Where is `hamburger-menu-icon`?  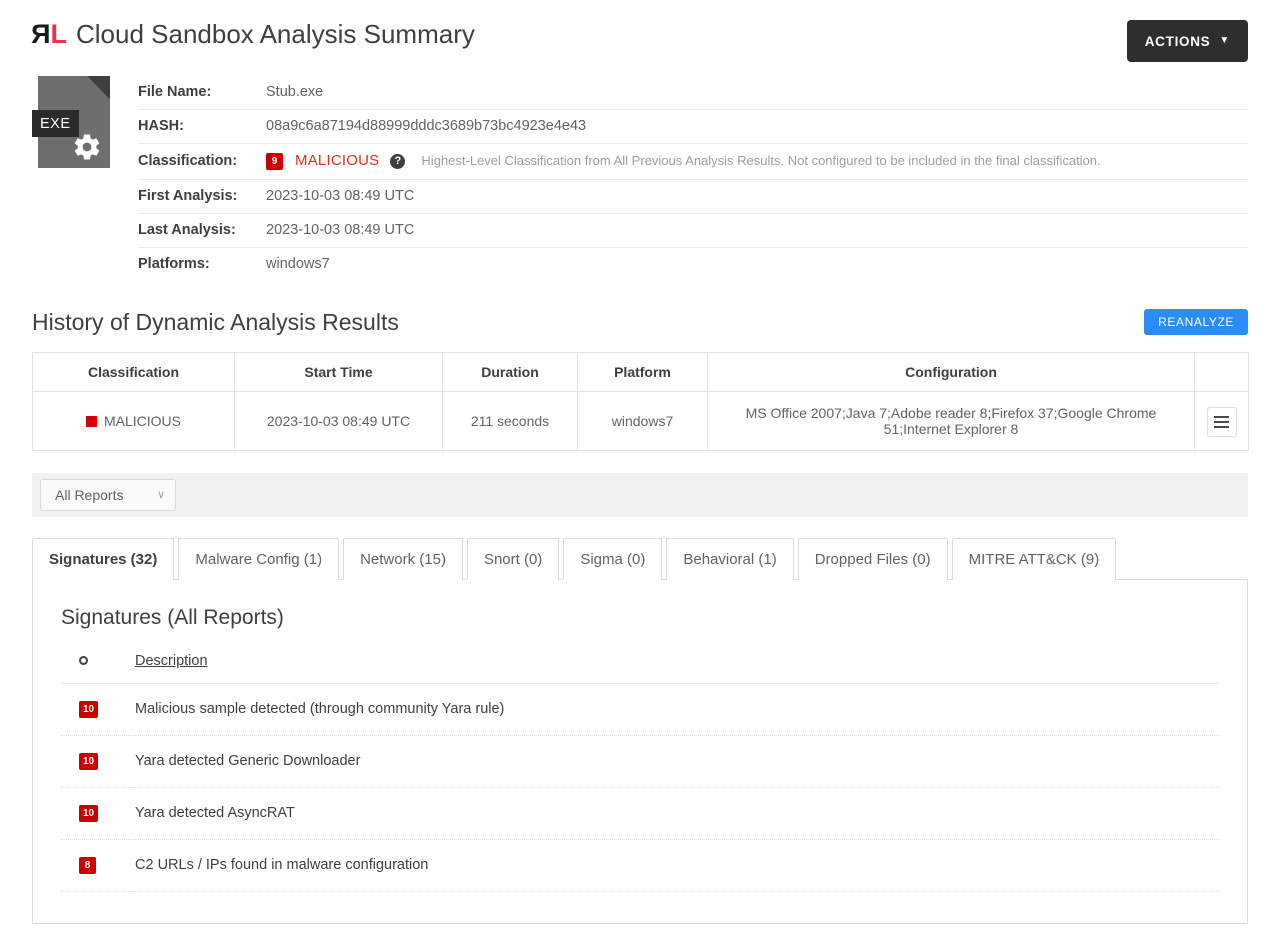
hamburger-menu-icon is located at coordinates (1221, 421).